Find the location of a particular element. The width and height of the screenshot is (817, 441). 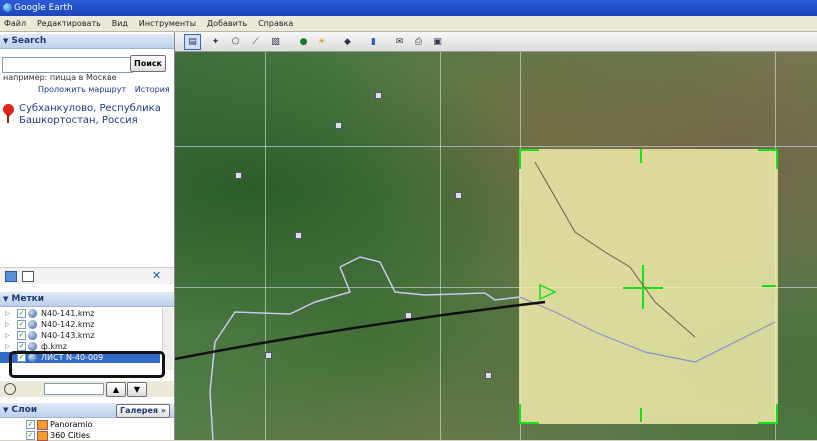

save-image-icon: ▣ is located at coordinates (437, 42).